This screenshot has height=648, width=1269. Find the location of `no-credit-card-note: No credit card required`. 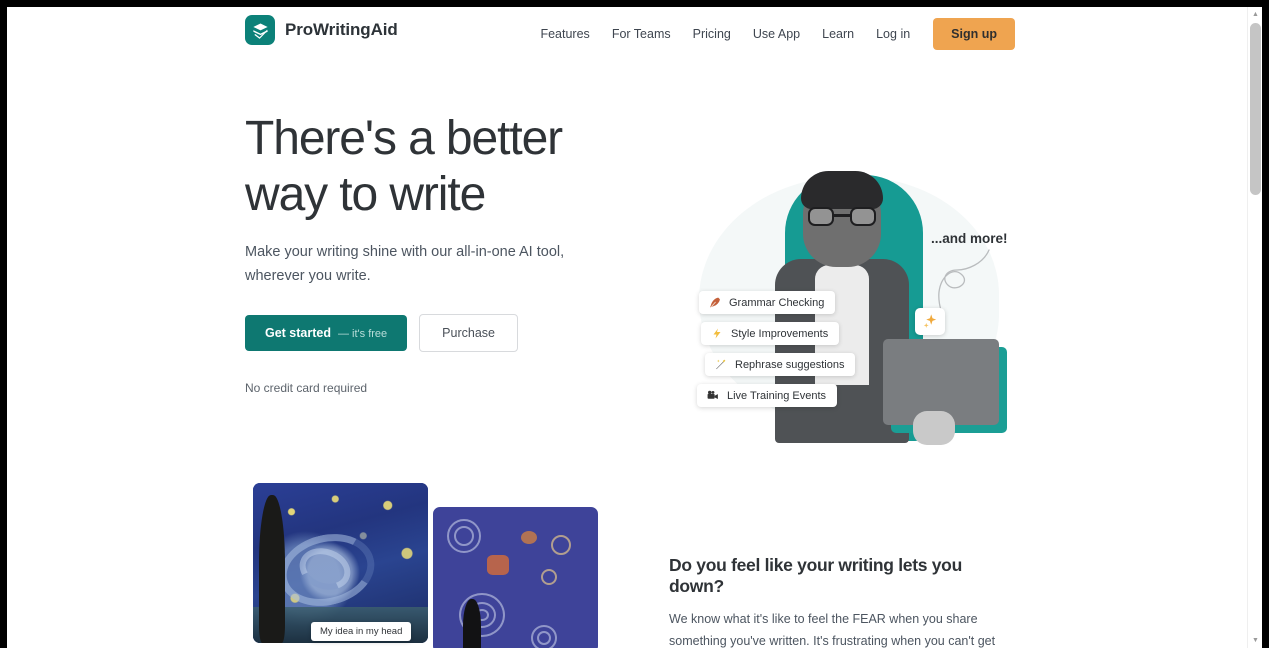

no-credit-card-note: No credit card required is located at coordinates (306, 388).